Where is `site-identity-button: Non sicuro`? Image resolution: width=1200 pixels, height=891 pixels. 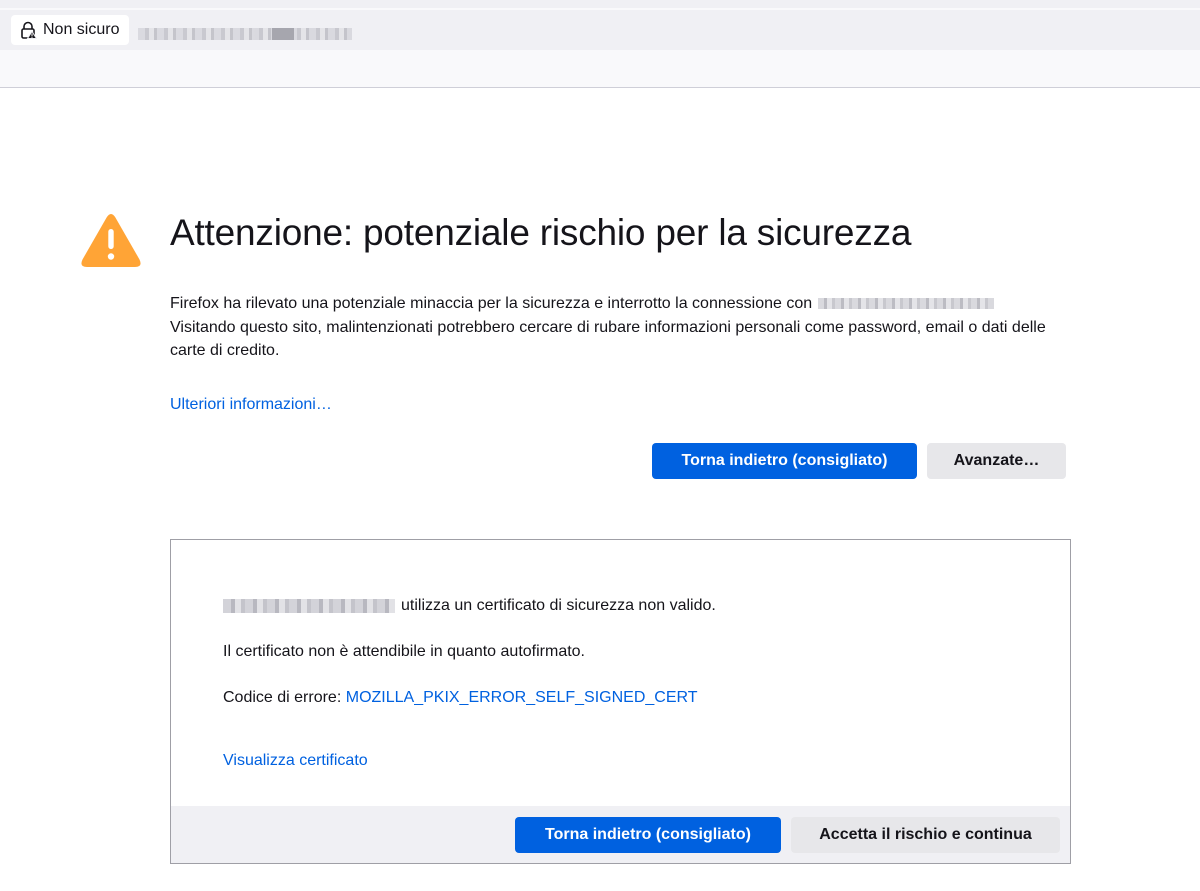
site-identity-button: Non sicuro is located at coordinates (70, 30).